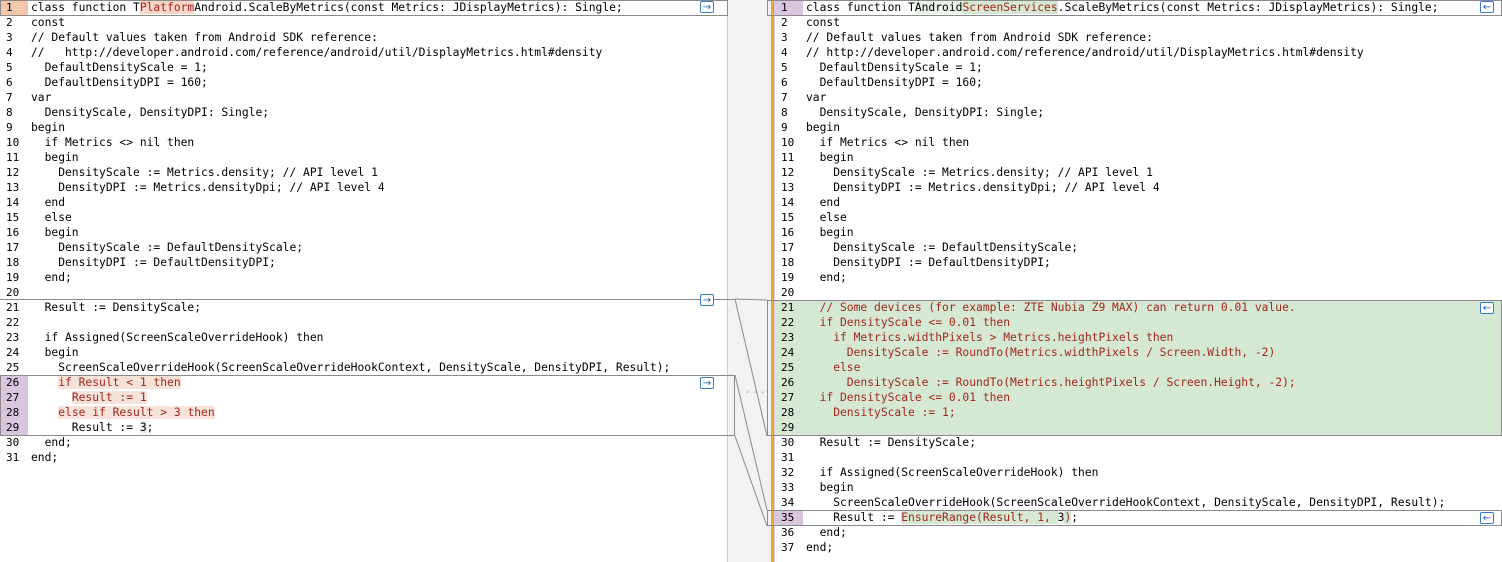 This screenshot has width=1502, height=562. I want to click on line-number: 37, so click(788, 547).